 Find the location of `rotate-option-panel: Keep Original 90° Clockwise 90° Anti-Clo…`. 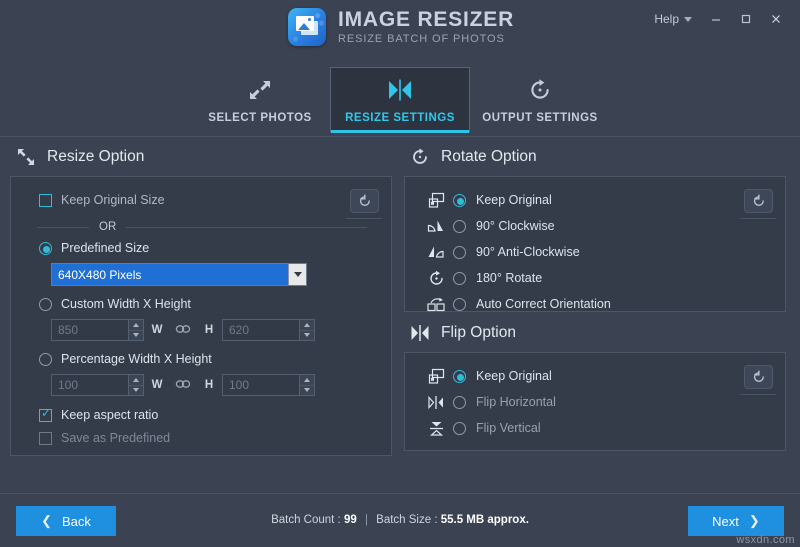

rotate-option-panel: Keep Original 90° Clockwise 90° Anti-Clo… is located at coordinates (595, 244).